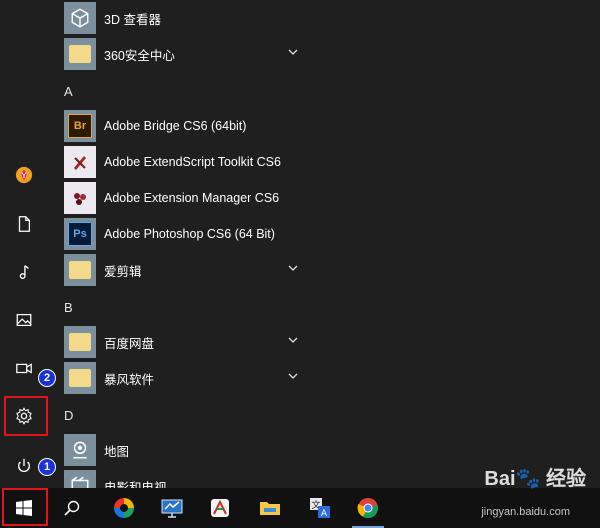  I want to click on app-item-adobe-bridge: Br Adobe Bridge CS6 (64bit), so click(178, 126).